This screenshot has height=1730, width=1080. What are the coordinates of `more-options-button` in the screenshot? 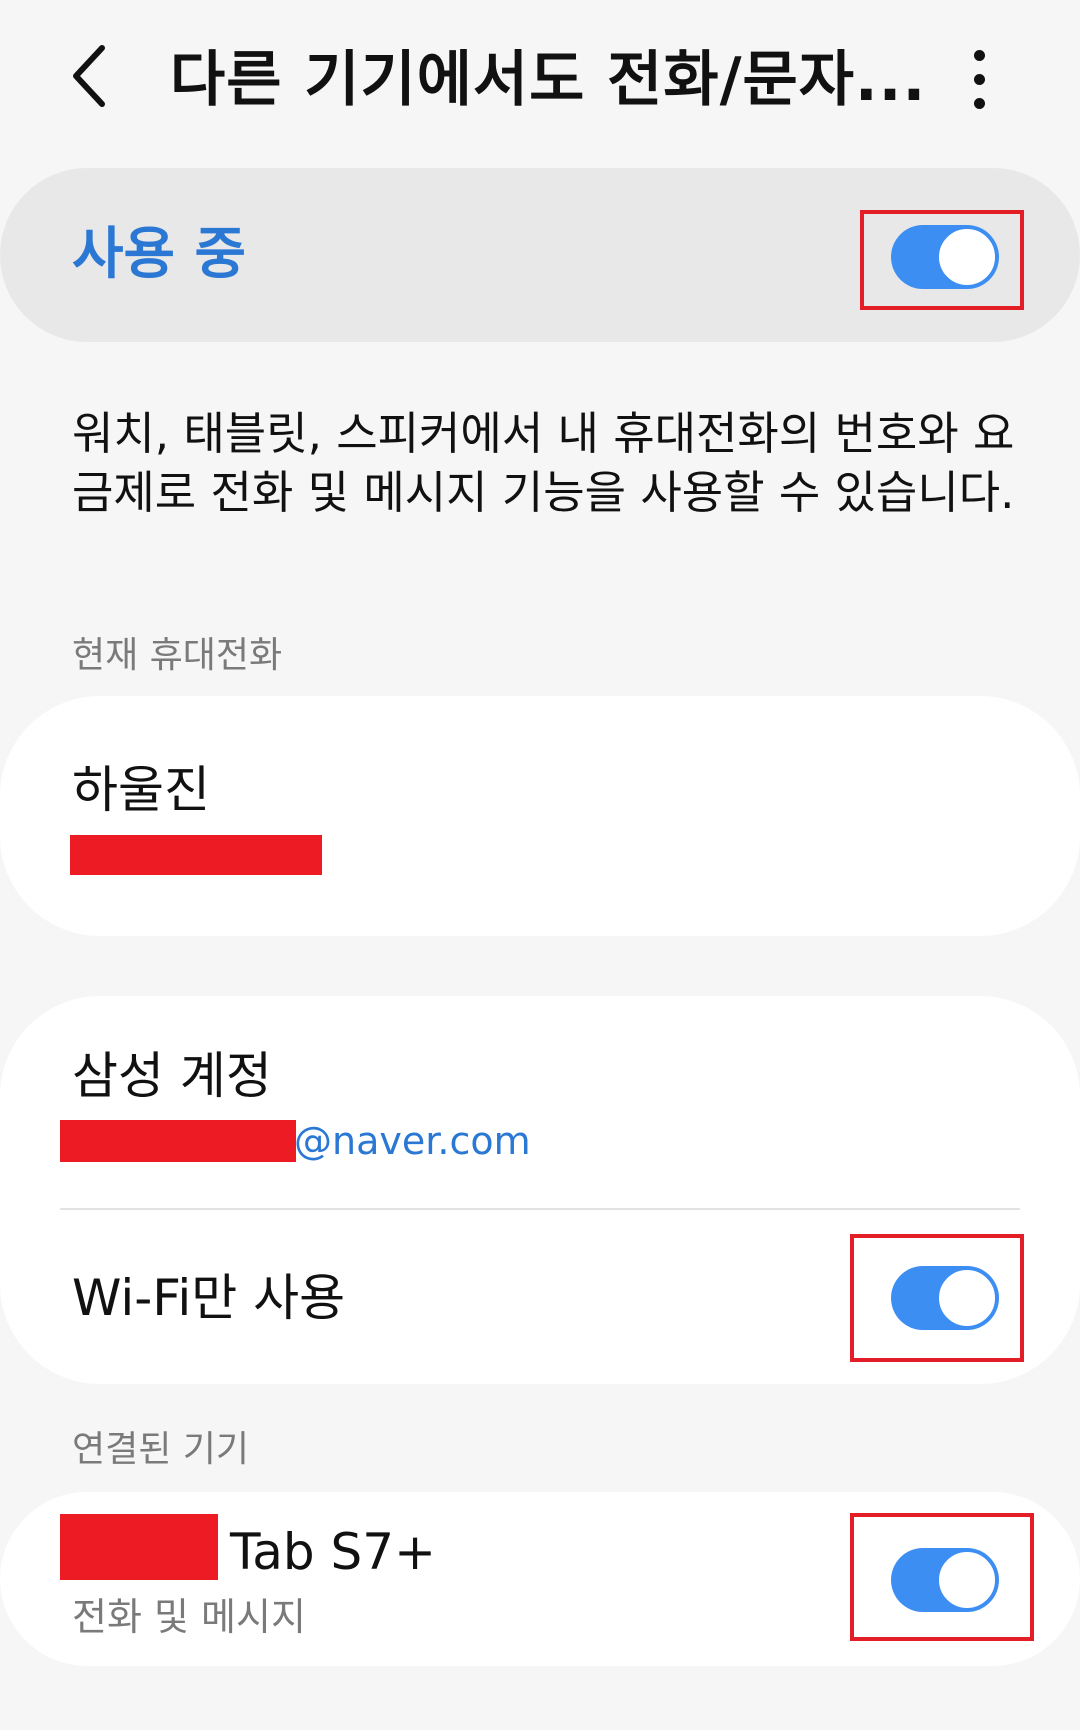 It's located at (980, 80).